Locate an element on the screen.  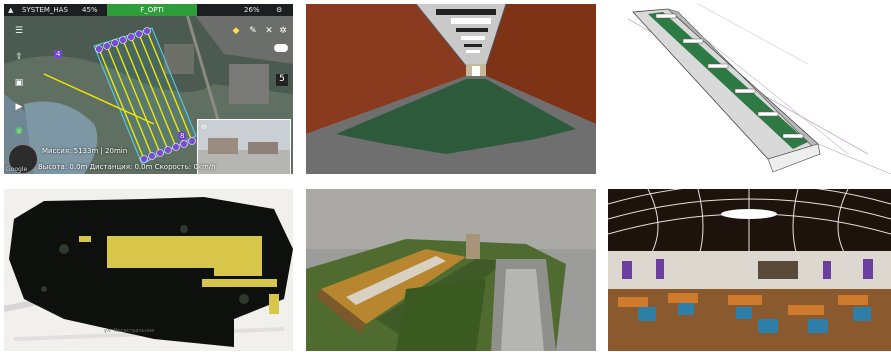
settings-icon: ✲ is located at coordinates (283, 31).